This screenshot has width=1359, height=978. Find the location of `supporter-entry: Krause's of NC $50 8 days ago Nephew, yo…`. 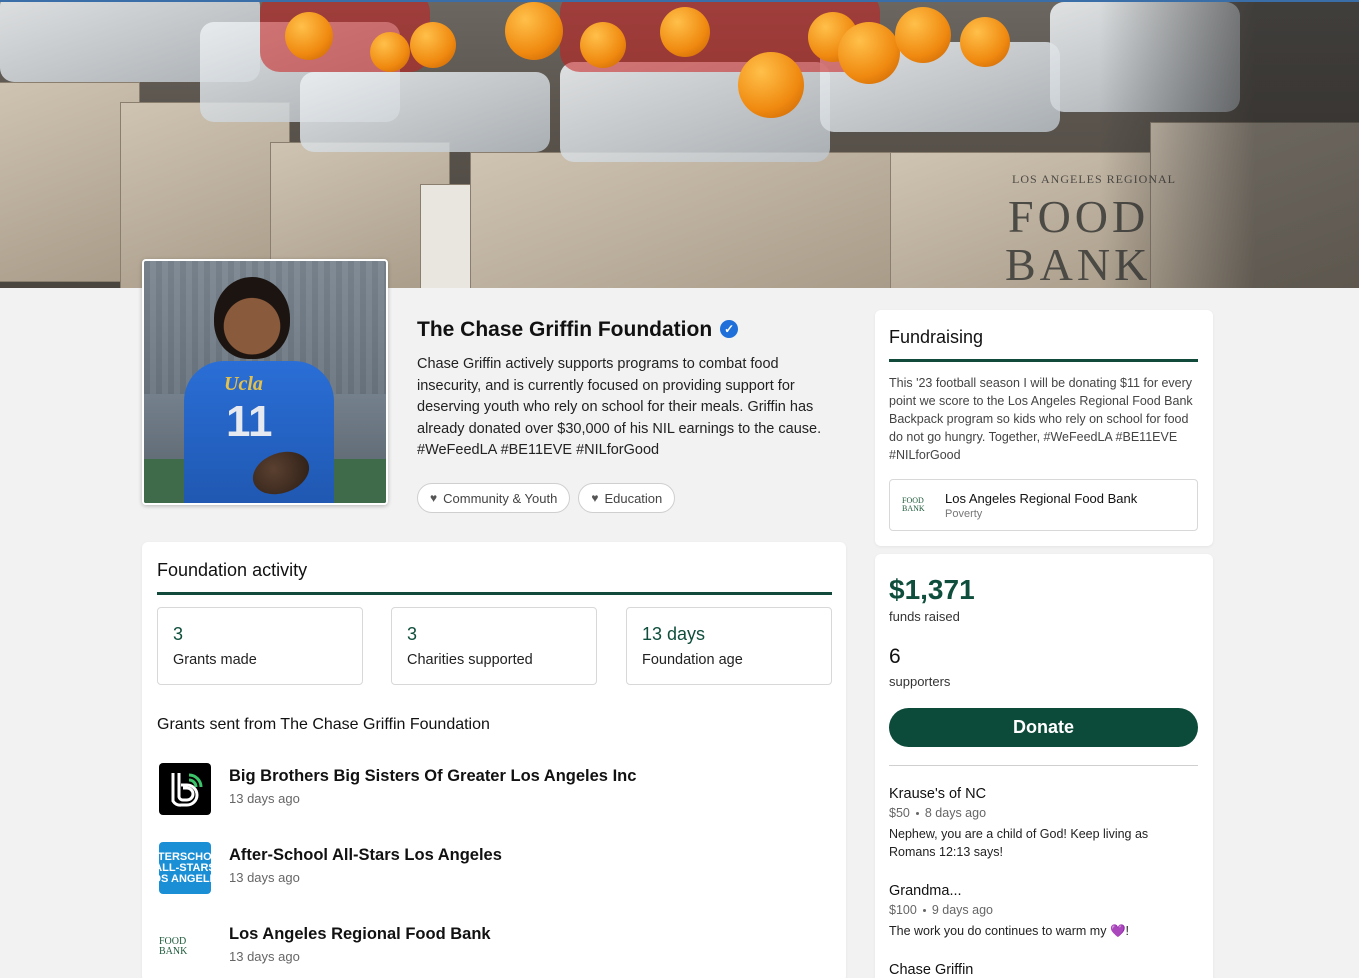

supporter-entry: Krause's of NC $50 8 days ago Nephew, yo… is located at coordinates (1039, 823).